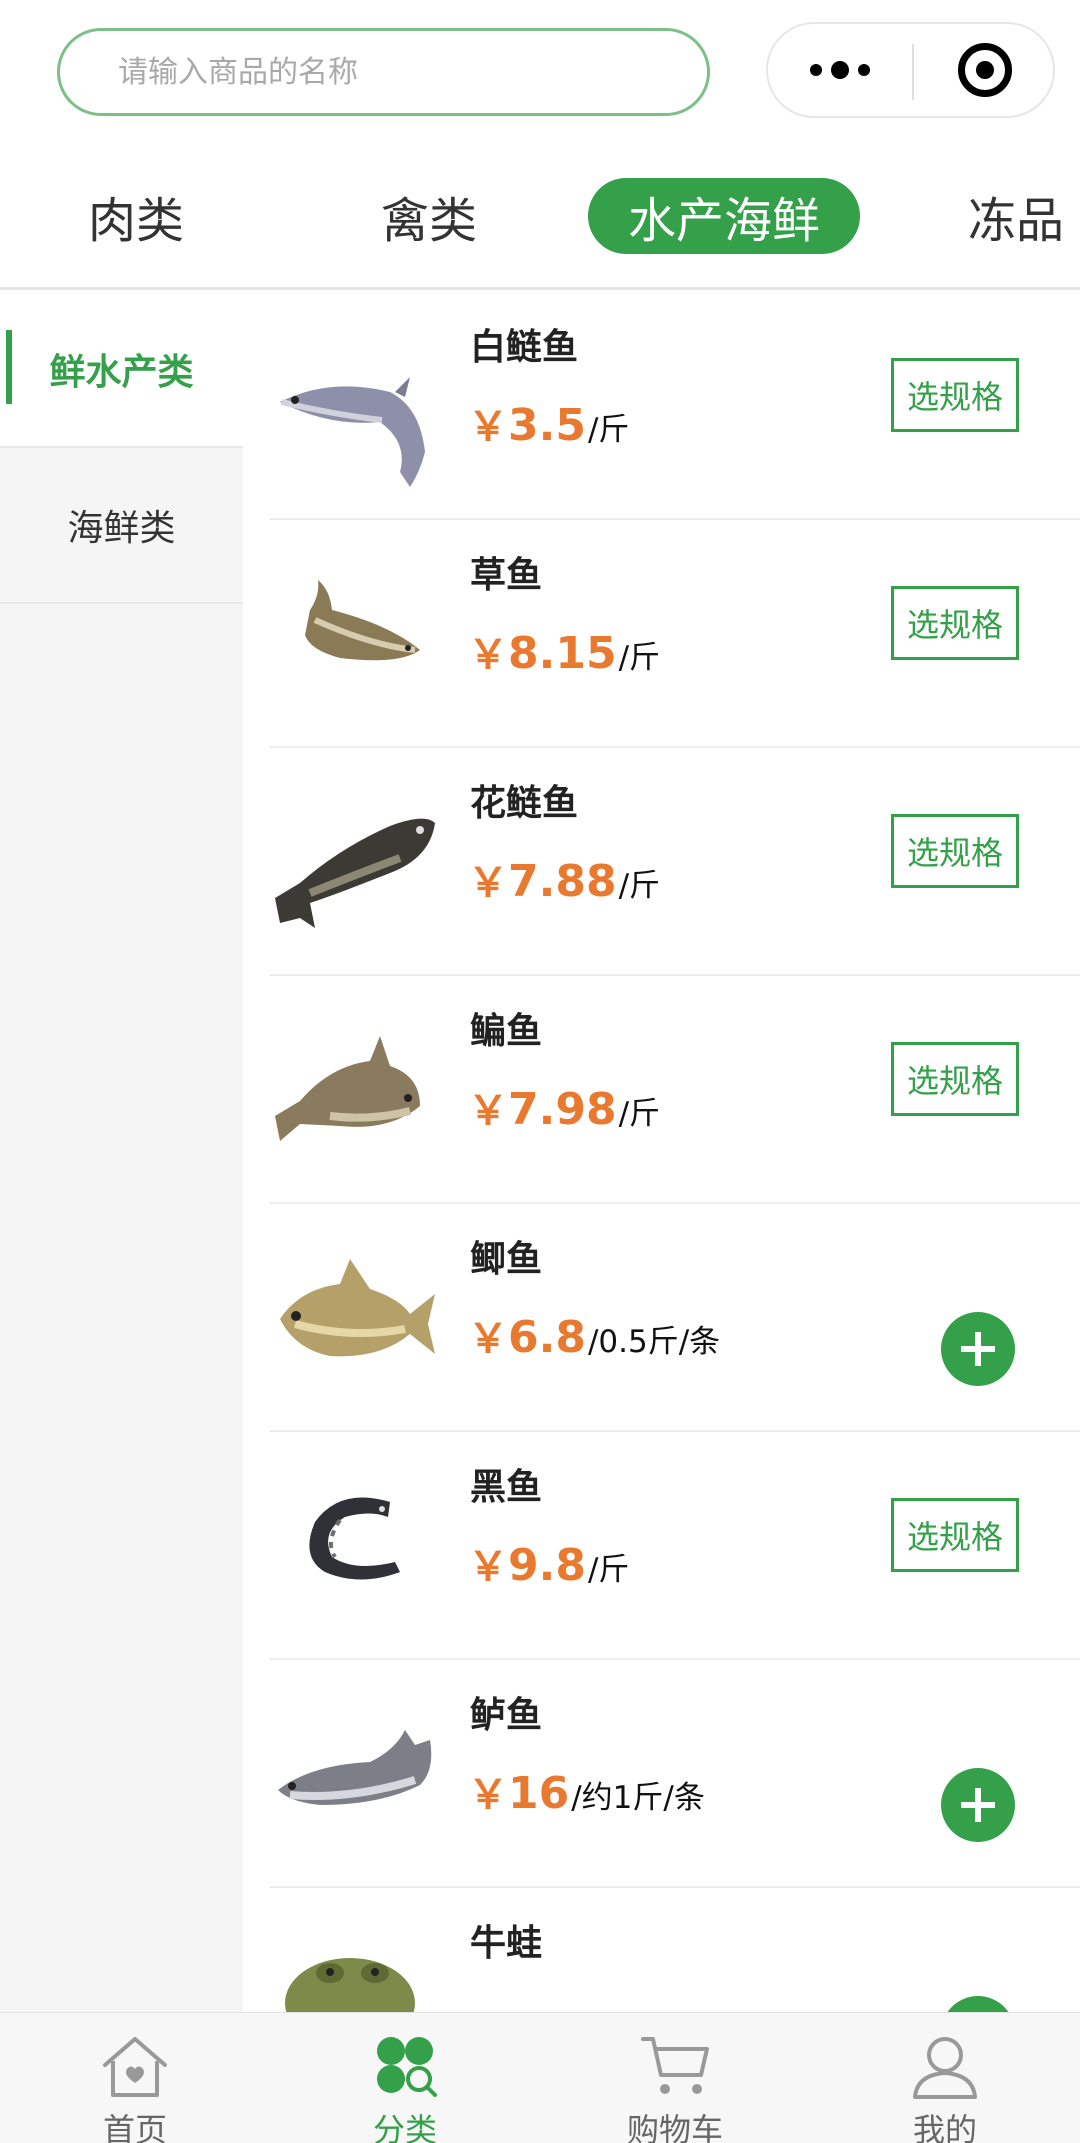 This screenshot has height=2143, width=1080. Describe the element at coordinates (506, 1715) in the screenshot. I see `product-name: 鲈鱼` at that location.